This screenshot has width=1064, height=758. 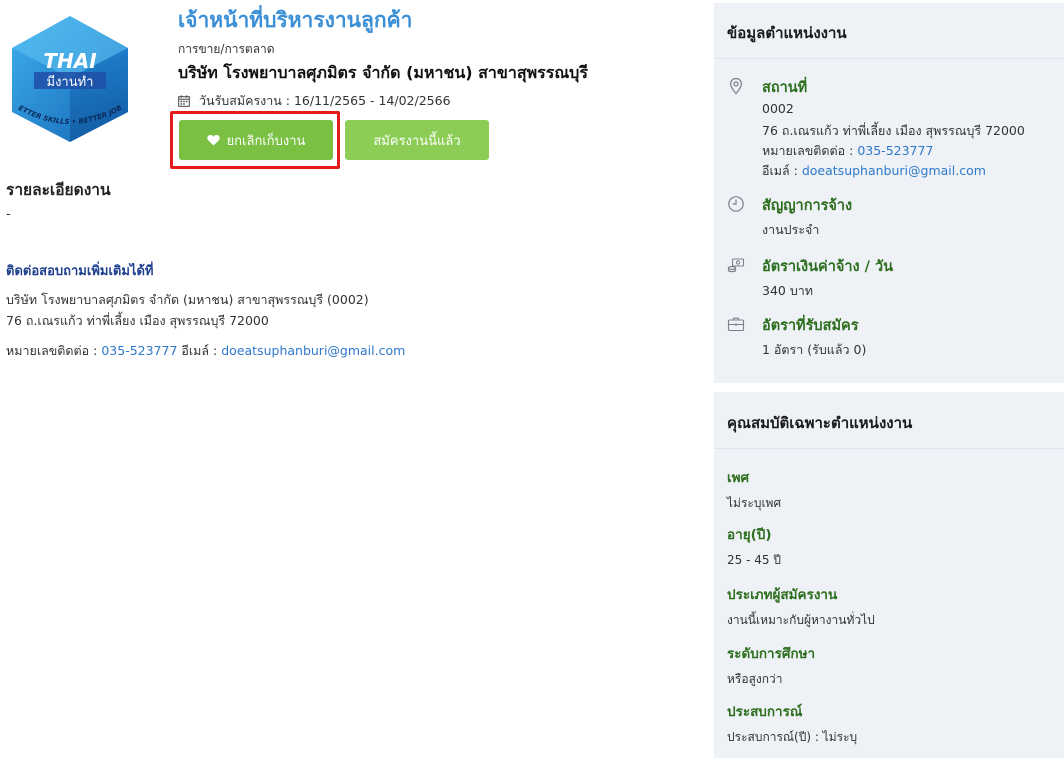 What do you see at coordinates (895, 216) in the screenshot?
I see `contract-item: สัญญาการจ้าง งานประจำ` at bounding box center [895, 216].